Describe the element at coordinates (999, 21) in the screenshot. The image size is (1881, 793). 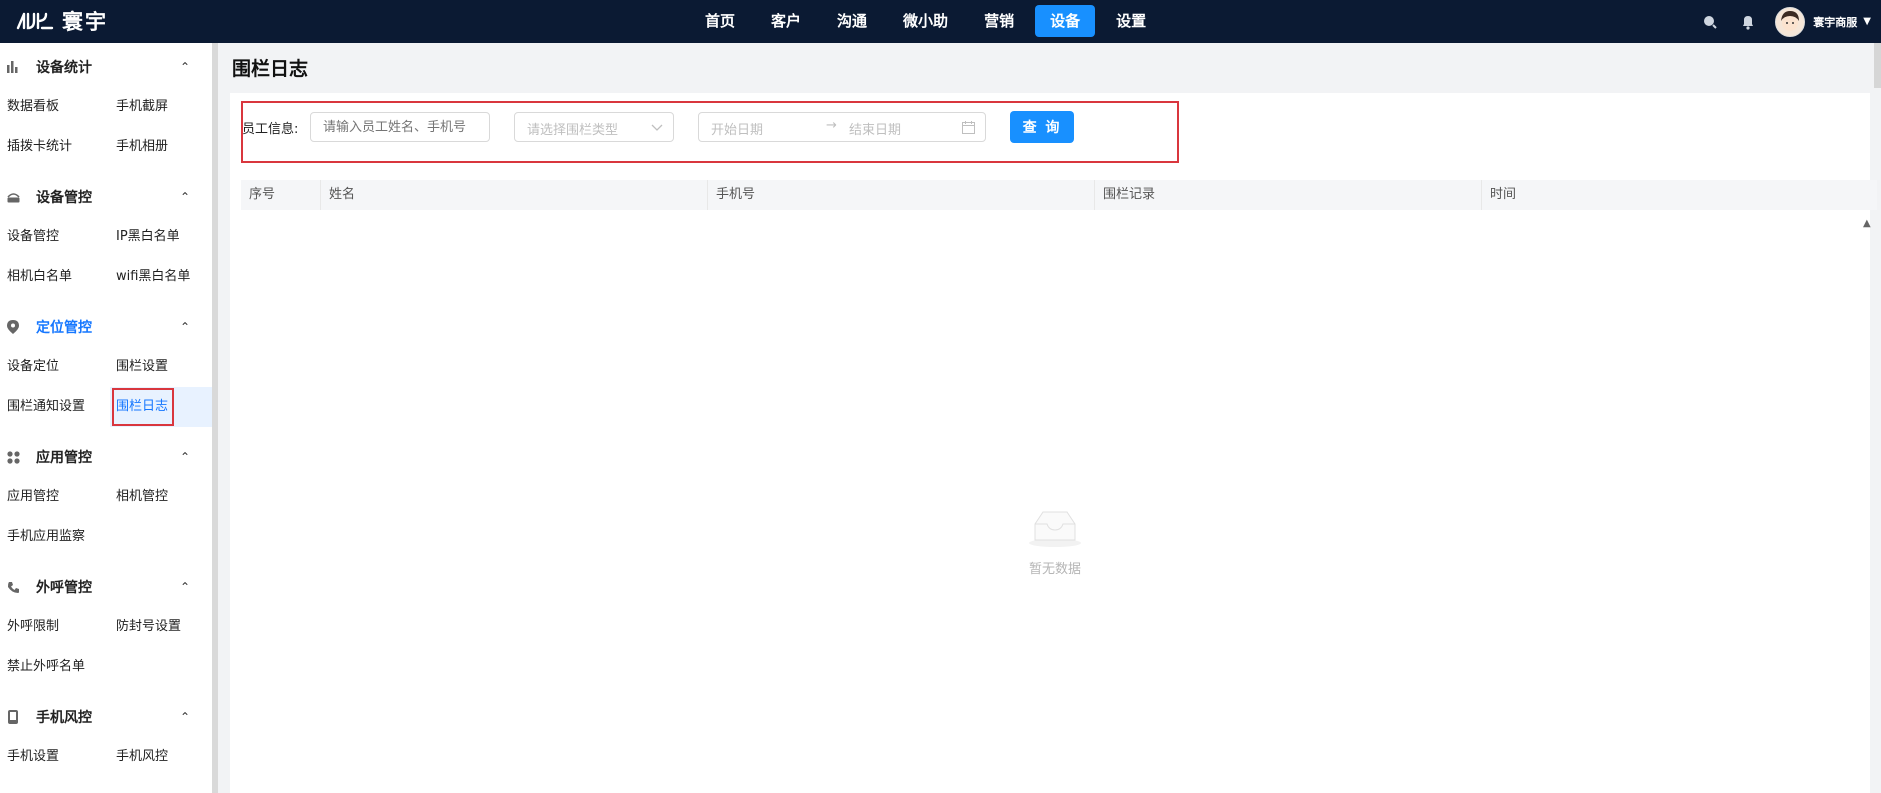
I see `nav-item-marketing: 营销` at that location.